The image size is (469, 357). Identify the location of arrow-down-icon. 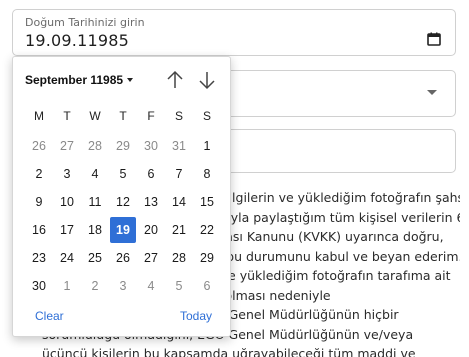
(207, 80).